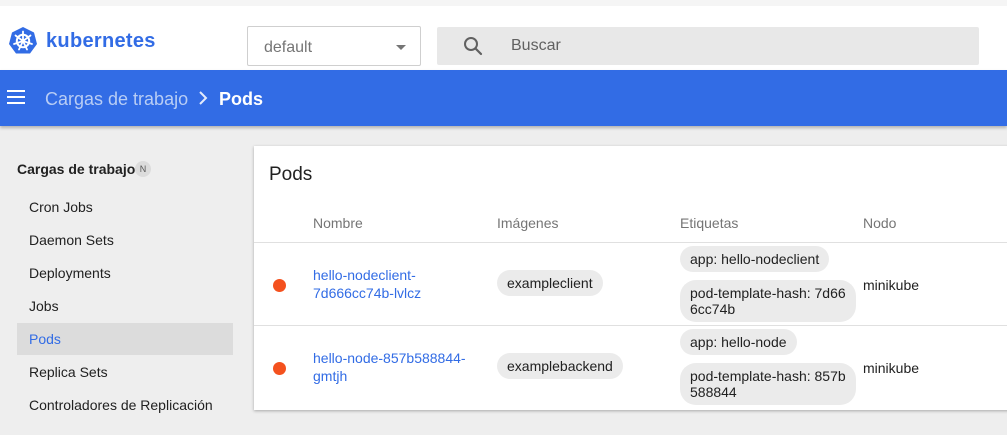  I want to click on image-chip: exampleclient, so click(550, 283).